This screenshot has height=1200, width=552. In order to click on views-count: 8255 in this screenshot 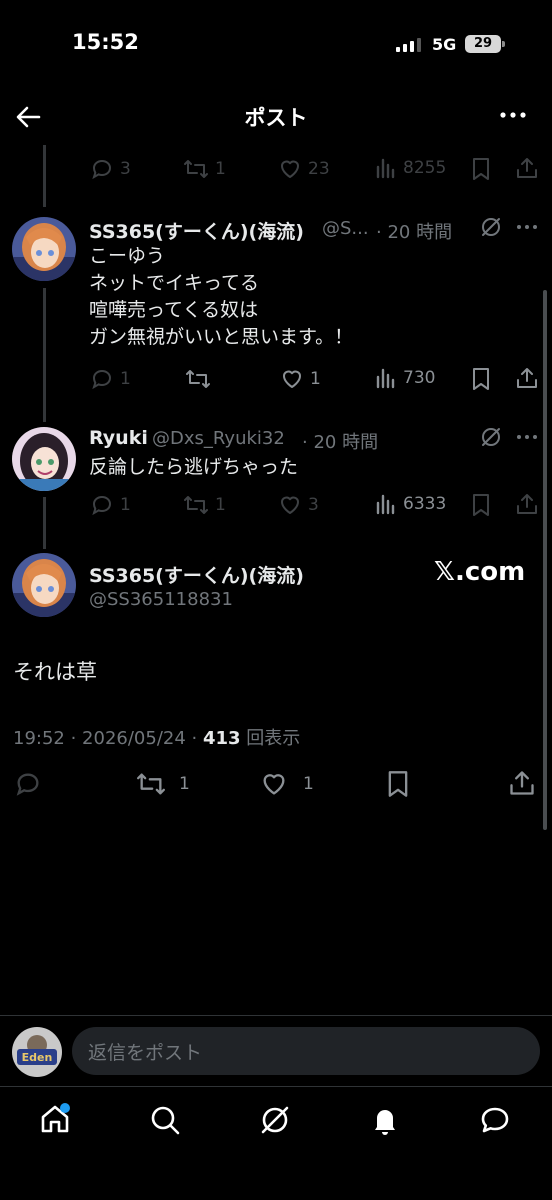, I will do `click(425, 168)`.